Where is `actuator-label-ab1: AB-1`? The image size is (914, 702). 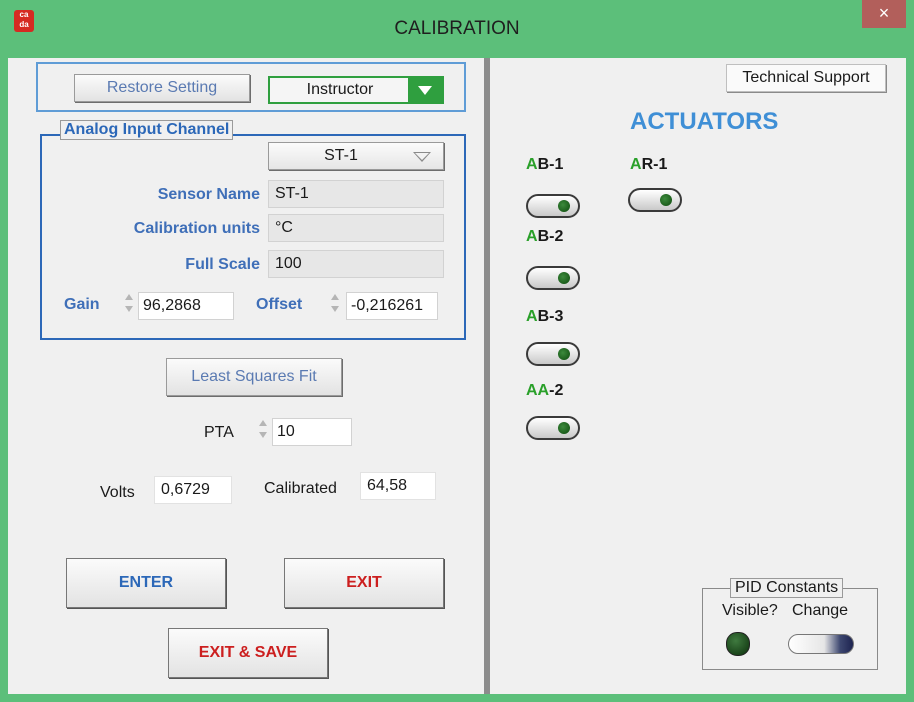 actuator-label-ab1: AB-1 is located at coordinates (544, 165).